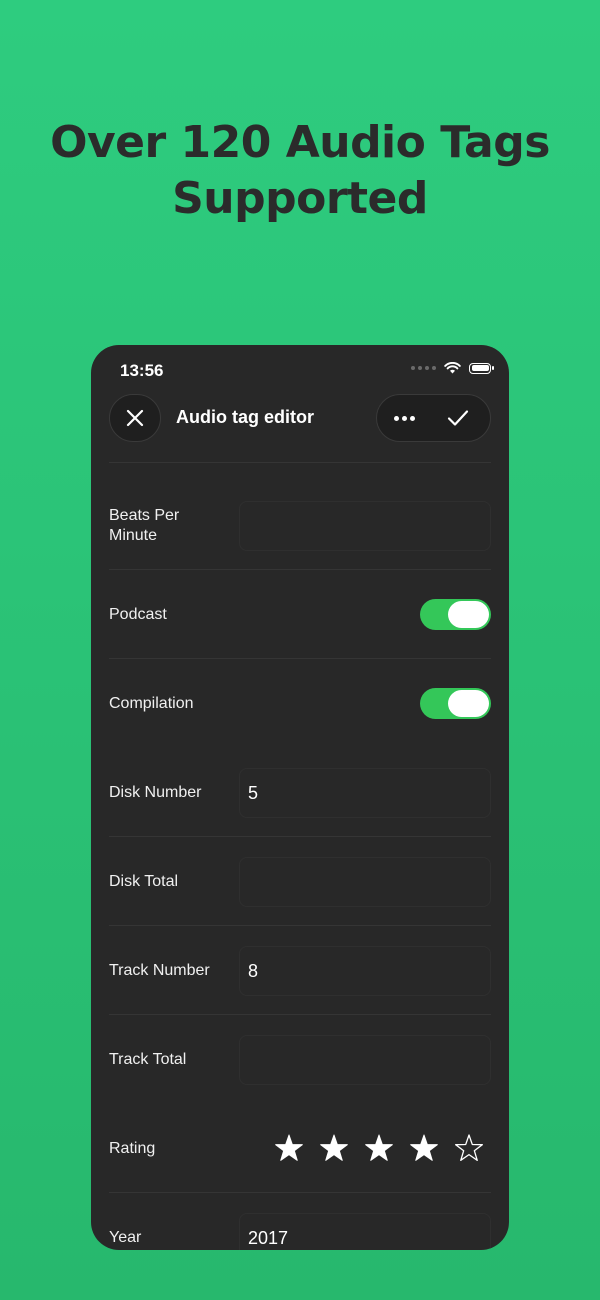 This screenshot has height=1300, width=600. Describe the element at coordinates (365, 1231) in the screenshot. I see `year-input: 2017` at that location.